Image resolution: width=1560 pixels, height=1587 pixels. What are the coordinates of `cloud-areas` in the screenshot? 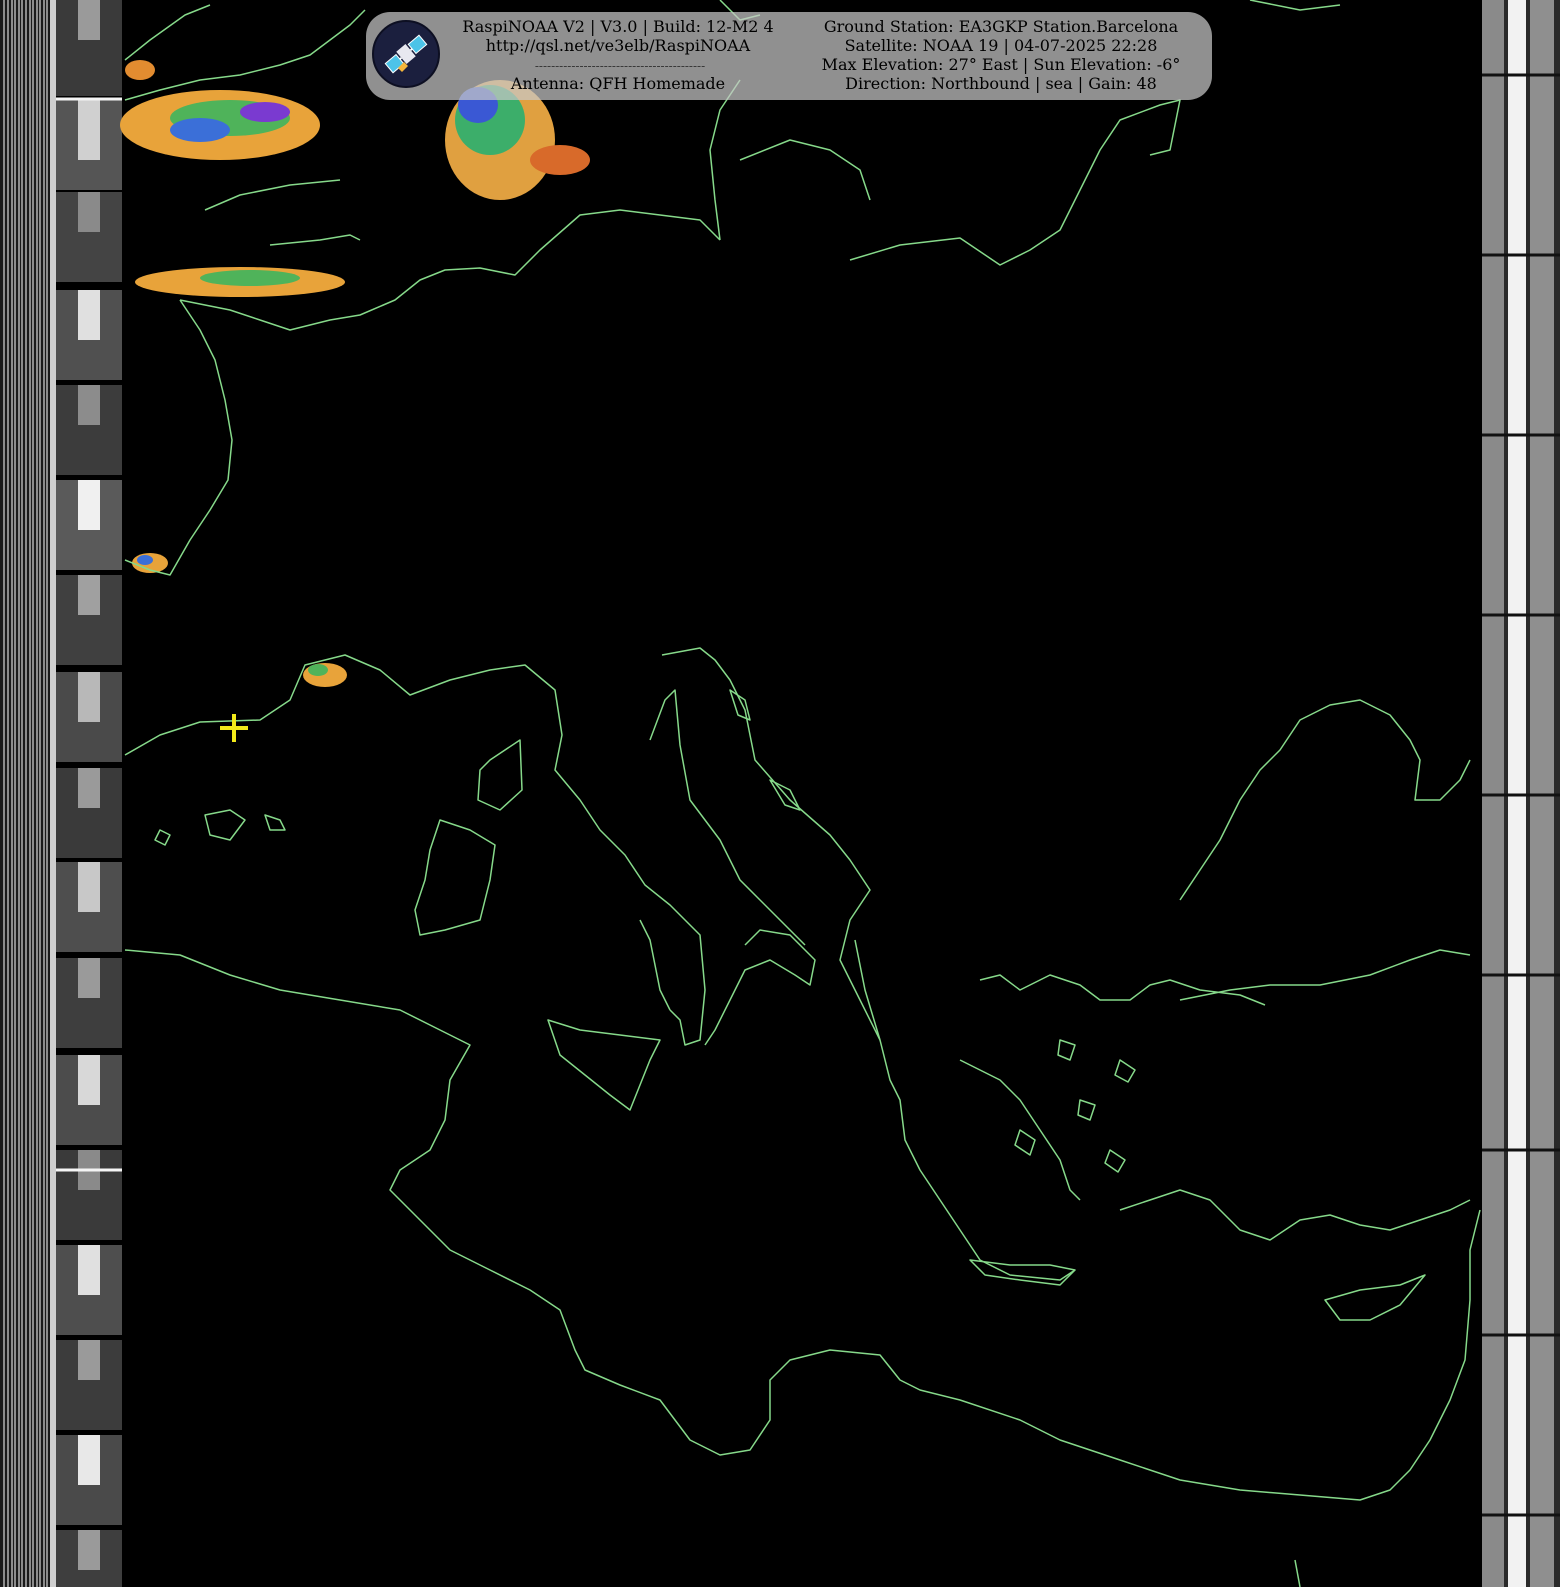 It's located at (355, 373).